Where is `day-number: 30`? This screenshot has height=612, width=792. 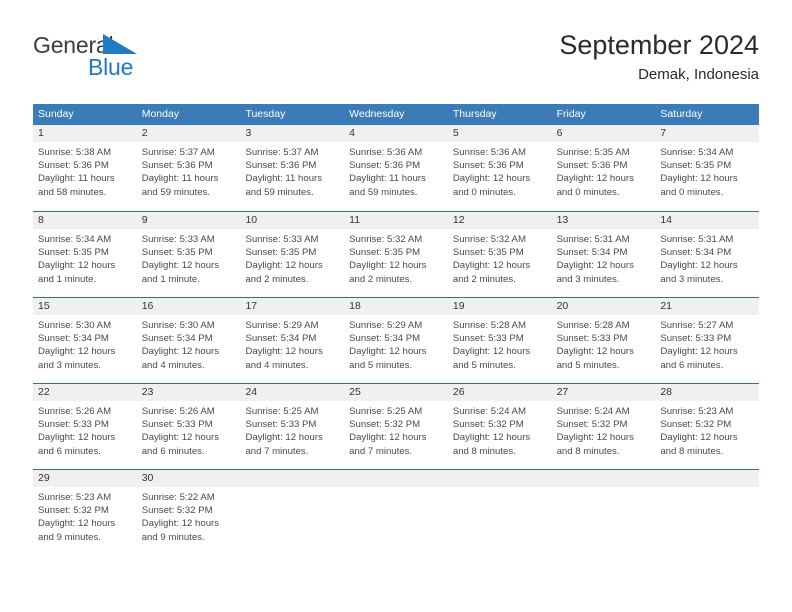
day-number: 30 is located at coordinates (188, 478).